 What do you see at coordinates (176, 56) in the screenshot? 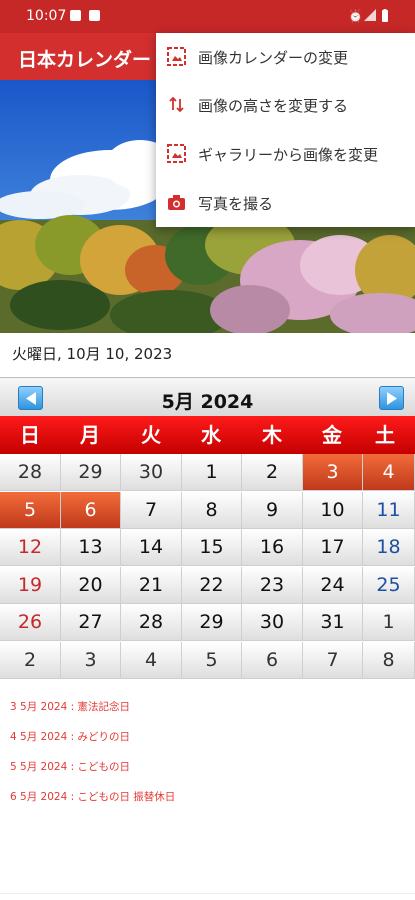
I see `image-calendar-icon` at bounding box center [176, 56].